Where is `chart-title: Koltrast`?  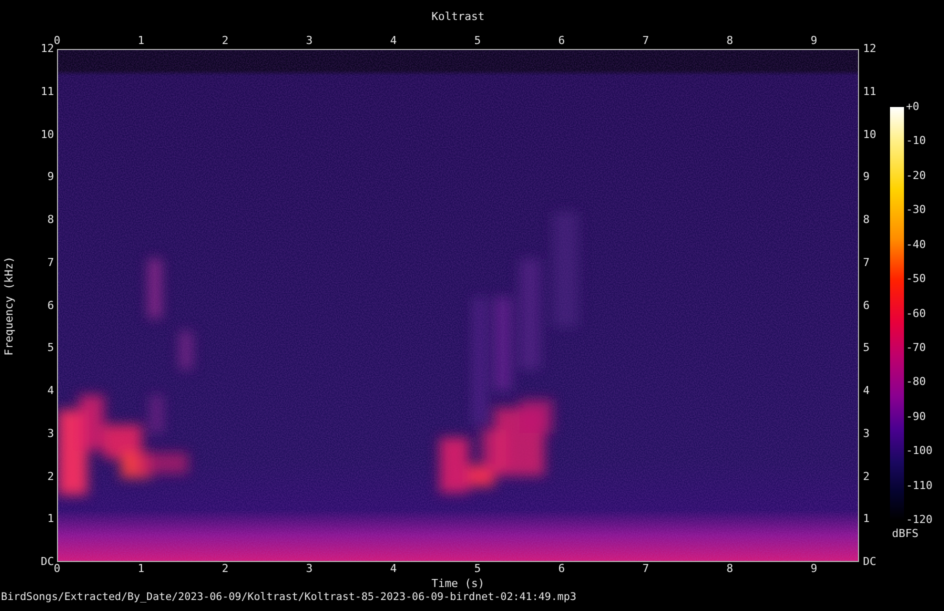 chart-title: Koltrast is located at coordinates (458, 16).